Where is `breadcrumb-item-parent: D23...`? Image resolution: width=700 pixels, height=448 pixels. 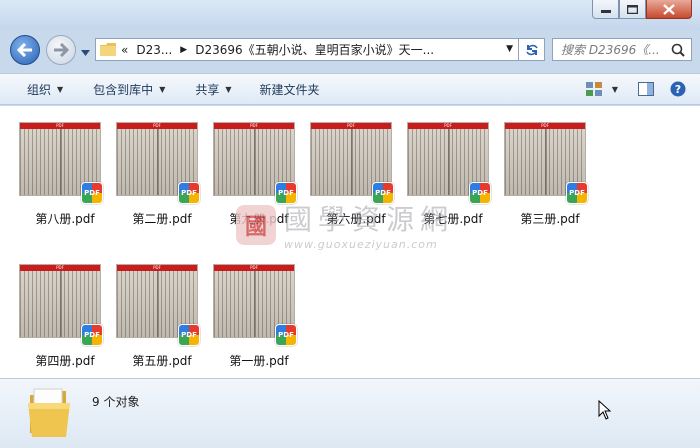 breadcrumb-item-parent: D23... is located at coordinates (154, 50).